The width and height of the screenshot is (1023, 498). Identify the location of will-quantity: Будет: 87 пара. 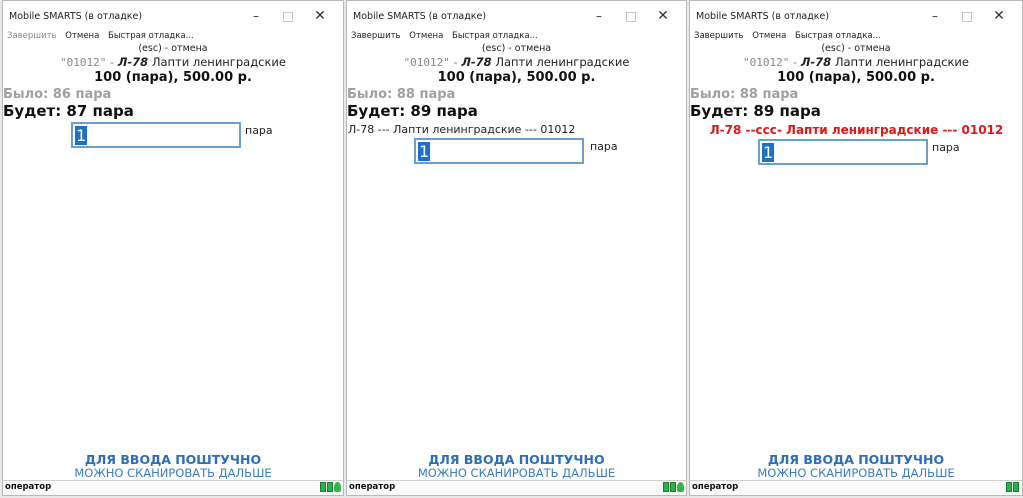
(68, 111).